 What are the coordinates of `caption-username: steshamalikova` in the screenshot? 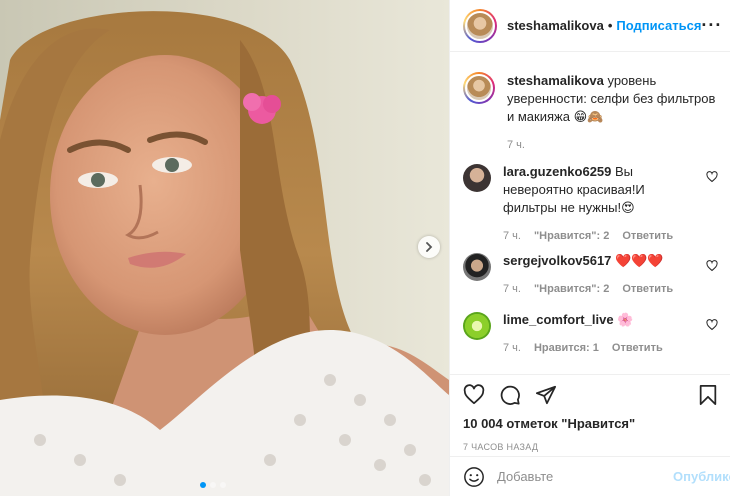 It's located at (555, 80).